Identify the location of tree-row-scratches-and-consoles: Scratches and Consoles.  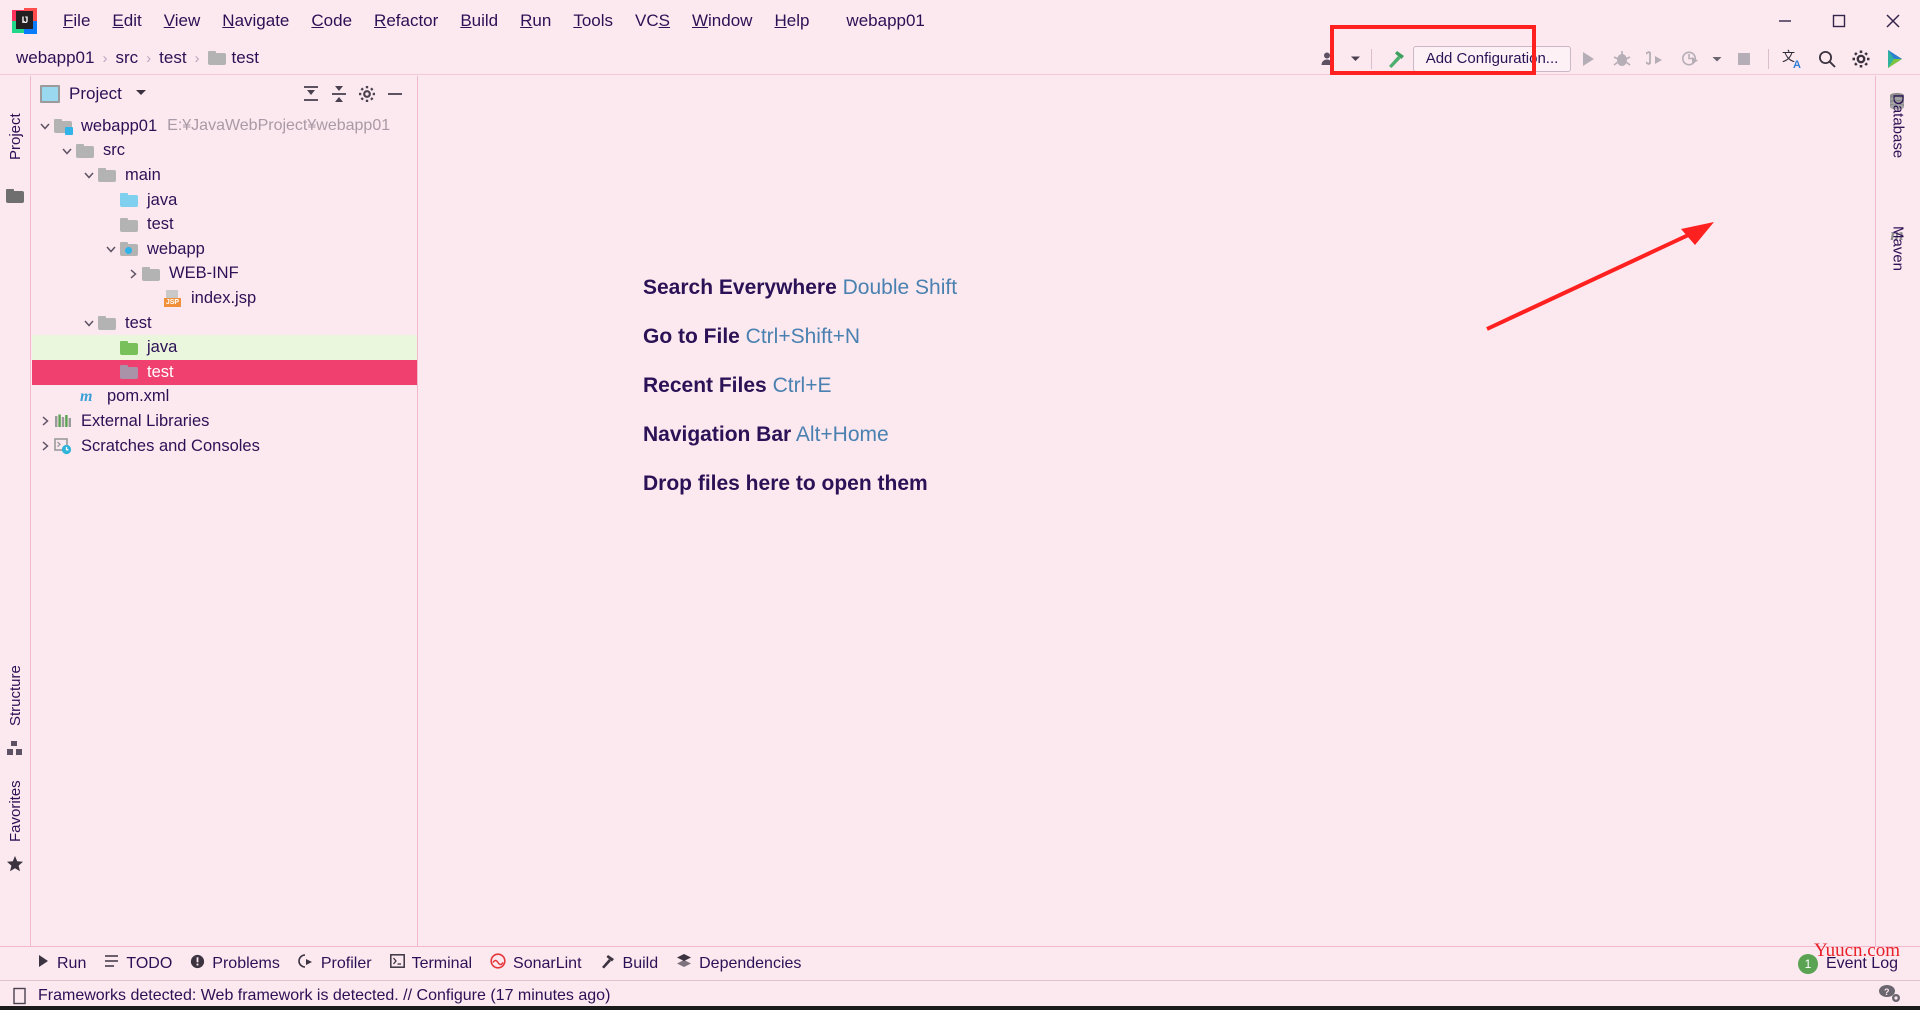
(224, 446).